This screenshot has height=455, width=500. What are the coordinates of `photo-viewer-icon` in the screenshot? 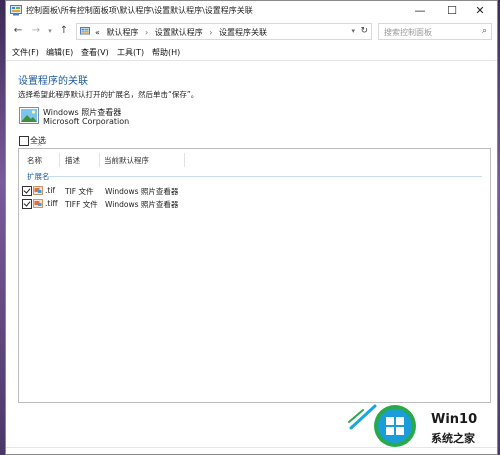 It's located at (29, 115).